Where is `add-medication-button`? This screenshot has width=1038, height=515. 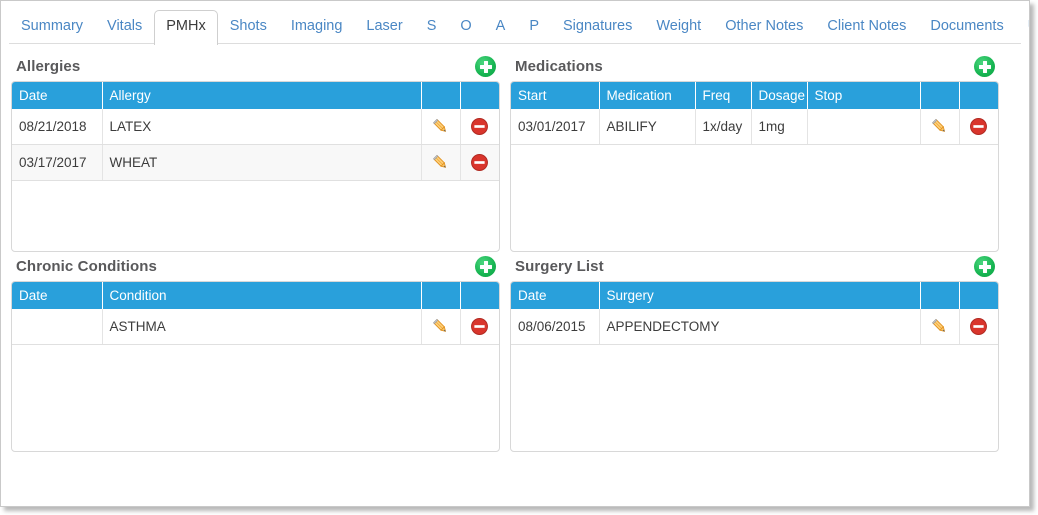
add-medication-button is located at coordinates (984, 66).